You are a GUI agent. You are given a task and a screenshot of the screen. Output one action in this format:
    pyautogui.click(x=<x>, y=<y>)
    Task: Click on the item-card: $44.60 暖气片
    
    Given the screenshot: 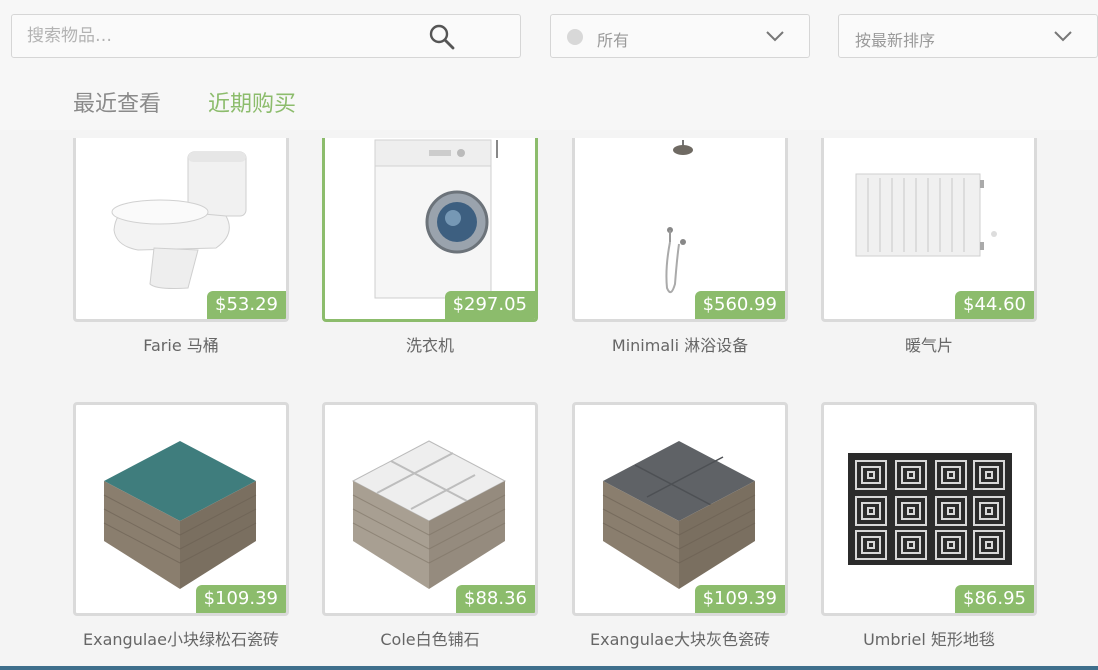 What is the action you would take?
    pyautogui.click(x=929, y=247)
    